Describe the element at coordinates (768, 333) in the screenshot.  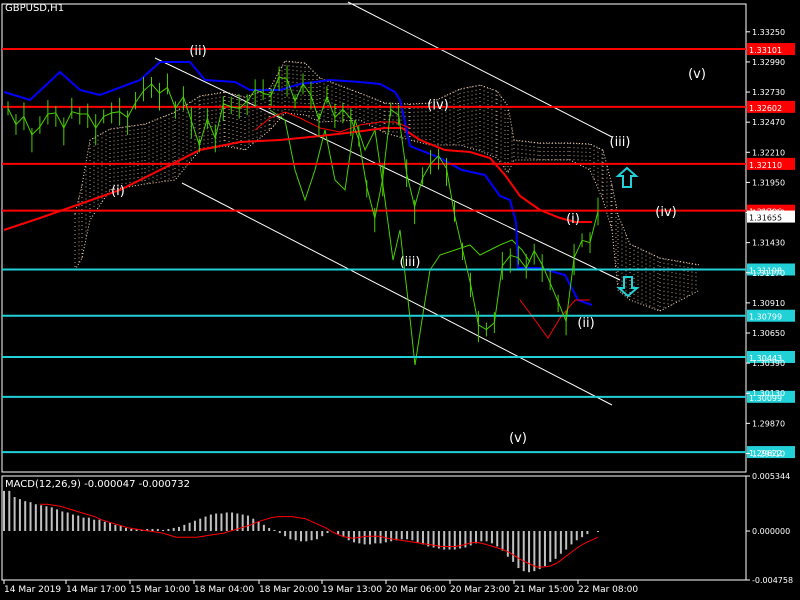
I see `y-tick-label: 1.30650` at that location.